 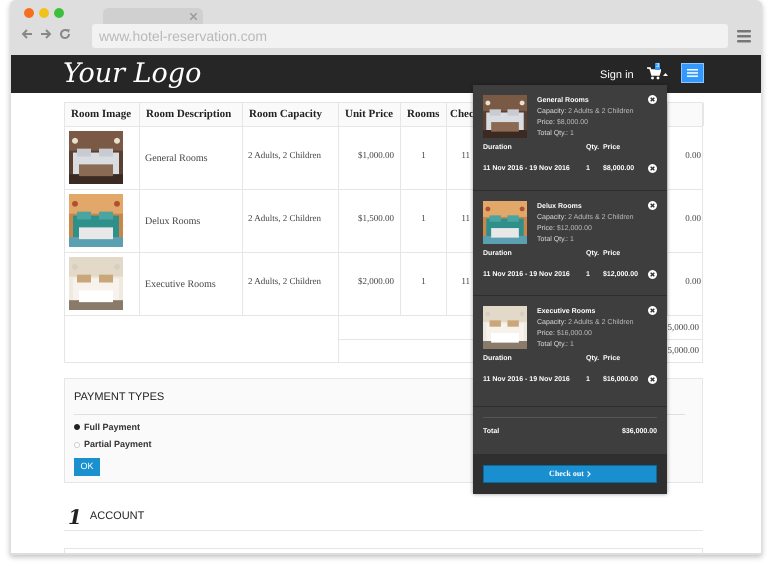 I want to click on step-title: ACCOUNT, so click(x=117, y=516).